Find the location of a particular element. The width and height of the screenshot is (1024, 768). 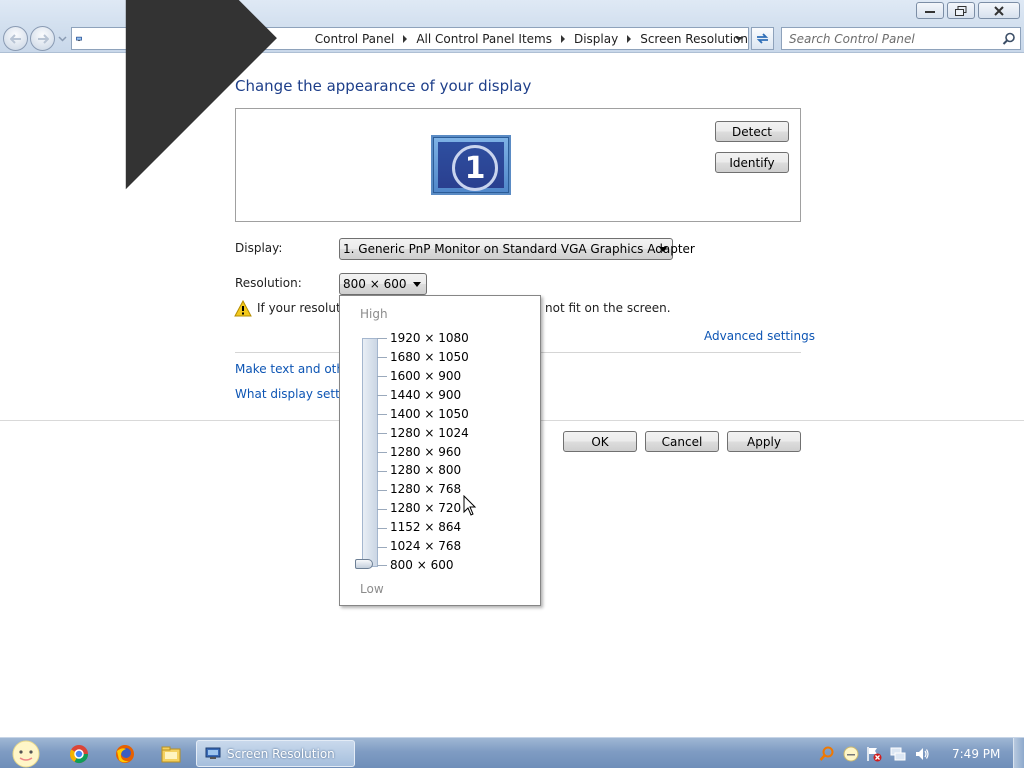

resolution-option: 1280 × 1024 is located at coordinates (429, 433).